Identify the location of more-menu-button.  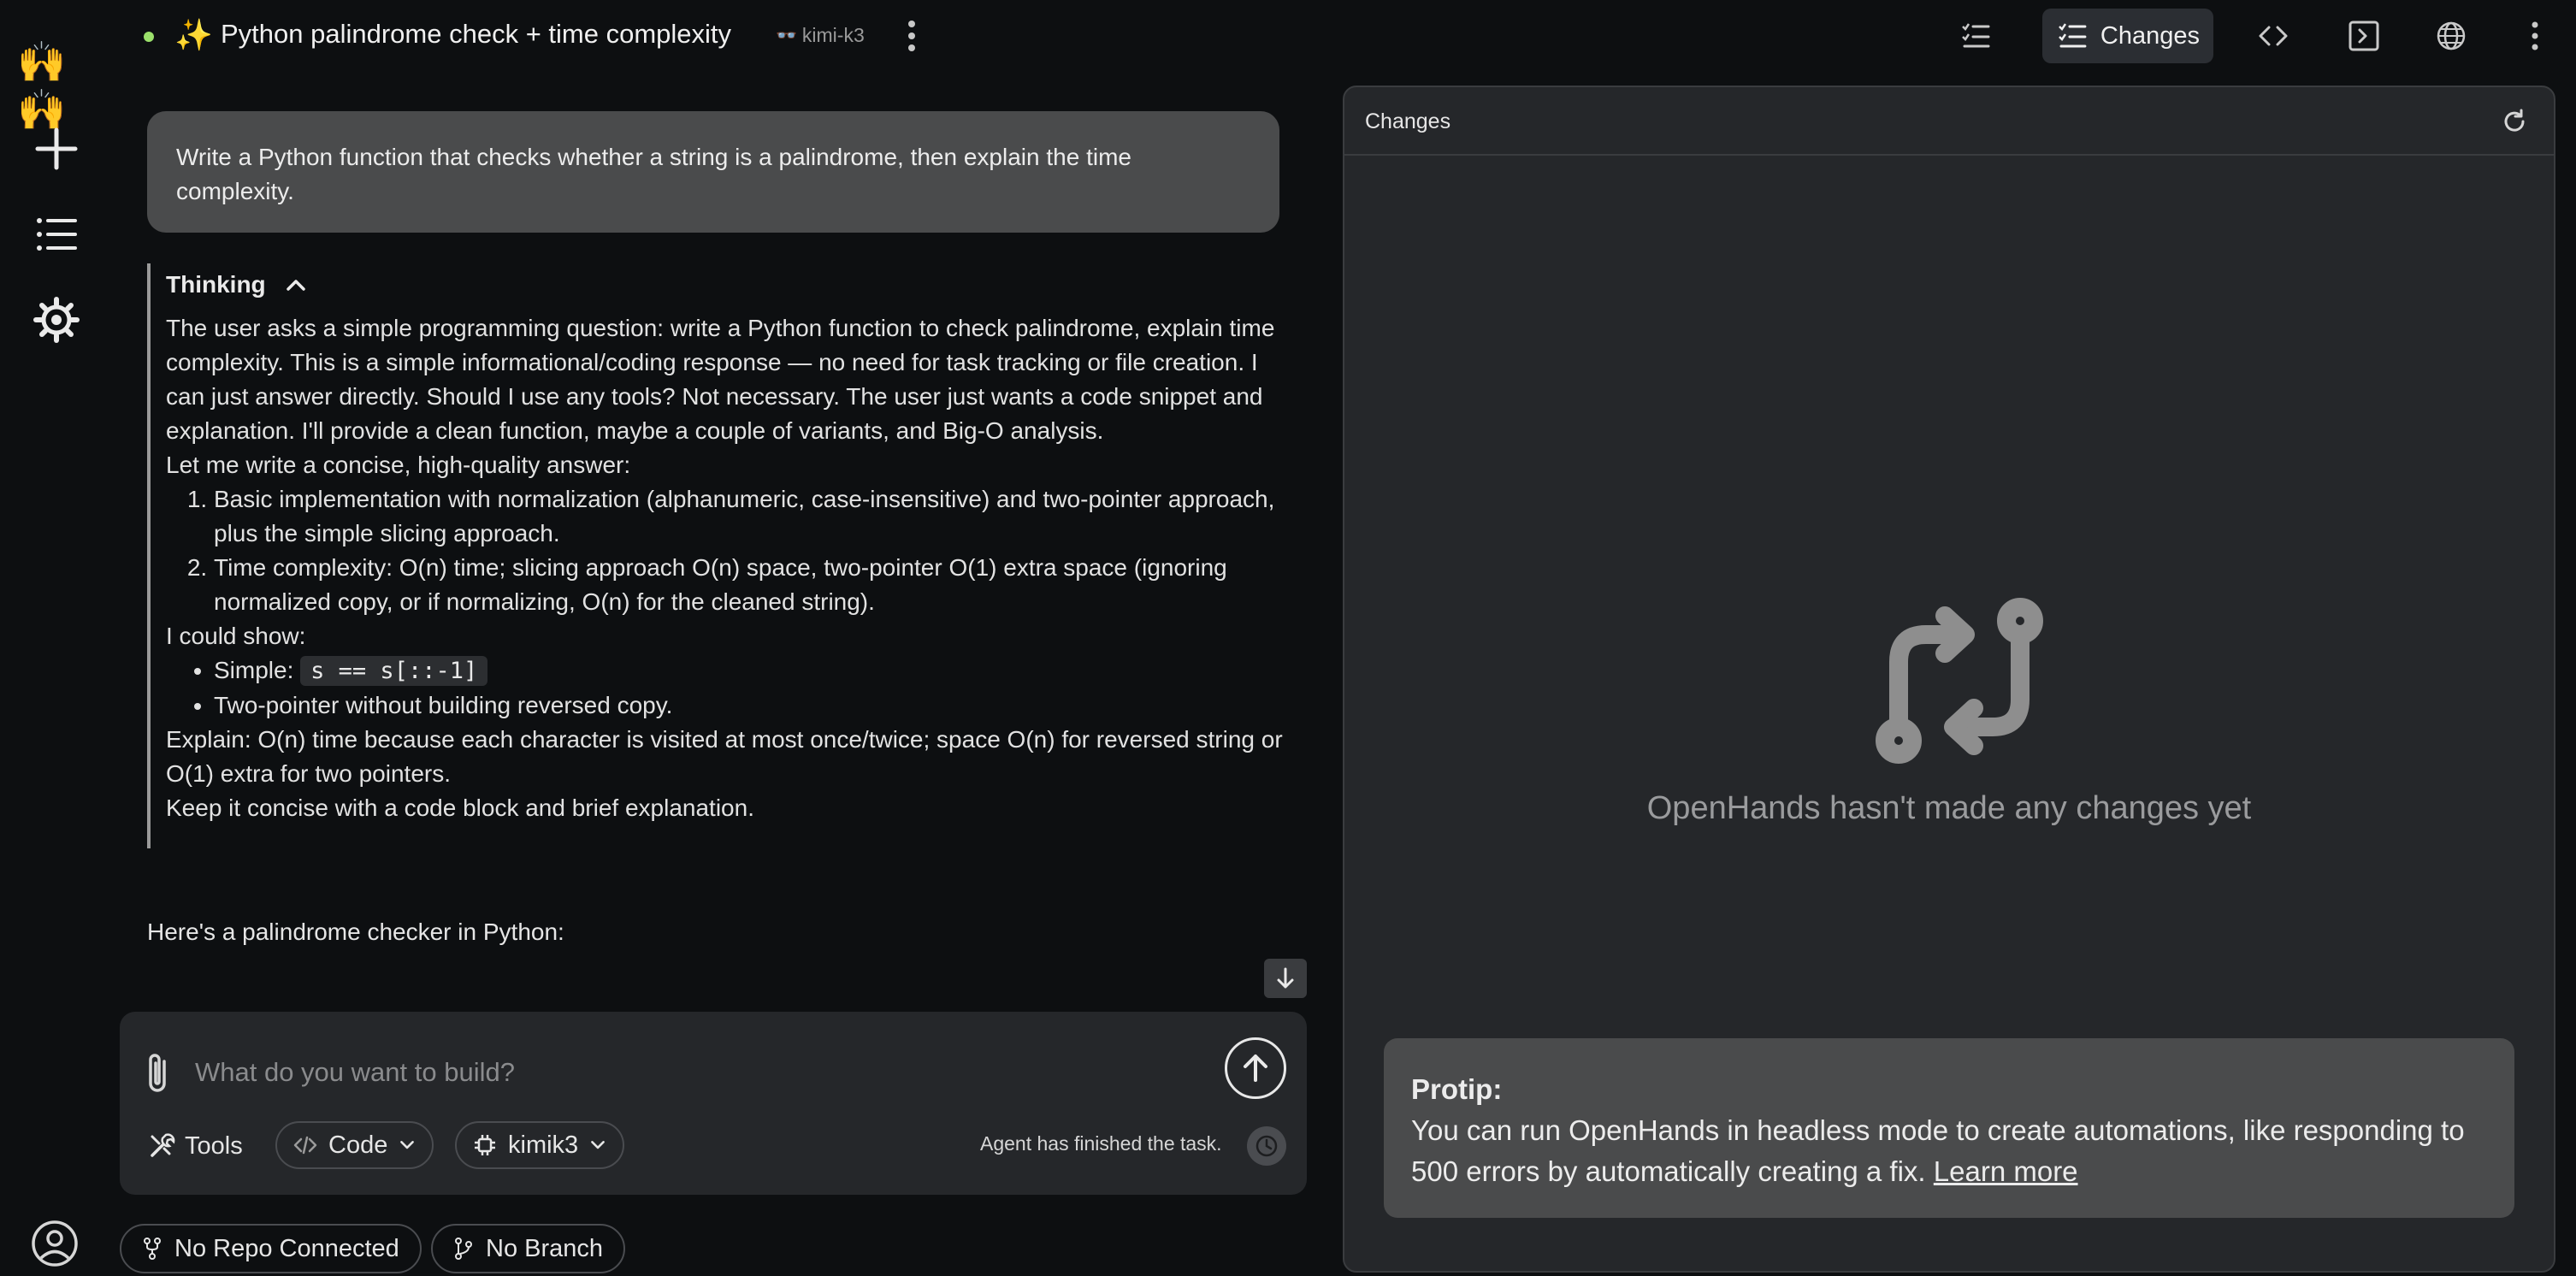
(2535, 36).